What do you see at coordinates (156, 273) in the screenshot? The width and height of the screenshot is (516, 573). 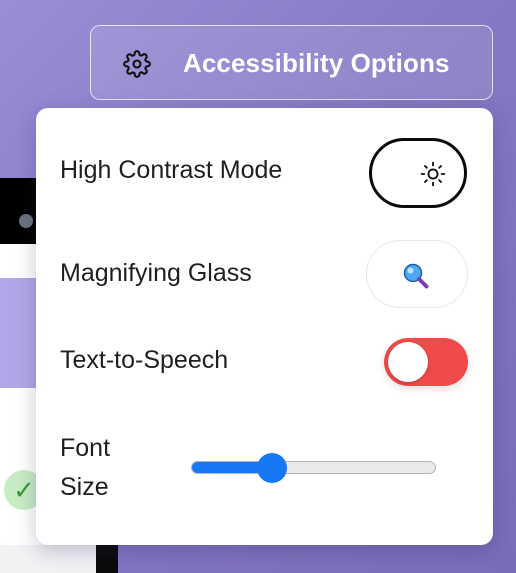 I see `magnifying-glass-label: Magnifying Glass` at bounding box center [156, 273].